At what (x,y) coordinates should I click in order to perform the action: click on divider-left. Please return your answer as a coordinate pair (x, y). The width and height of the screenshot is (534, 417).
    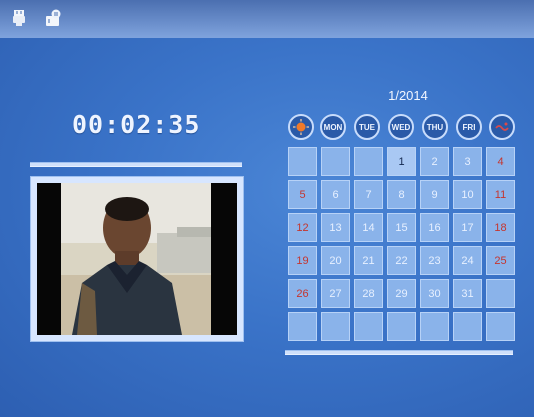
    Looking at the image, I should click on (136, 164).